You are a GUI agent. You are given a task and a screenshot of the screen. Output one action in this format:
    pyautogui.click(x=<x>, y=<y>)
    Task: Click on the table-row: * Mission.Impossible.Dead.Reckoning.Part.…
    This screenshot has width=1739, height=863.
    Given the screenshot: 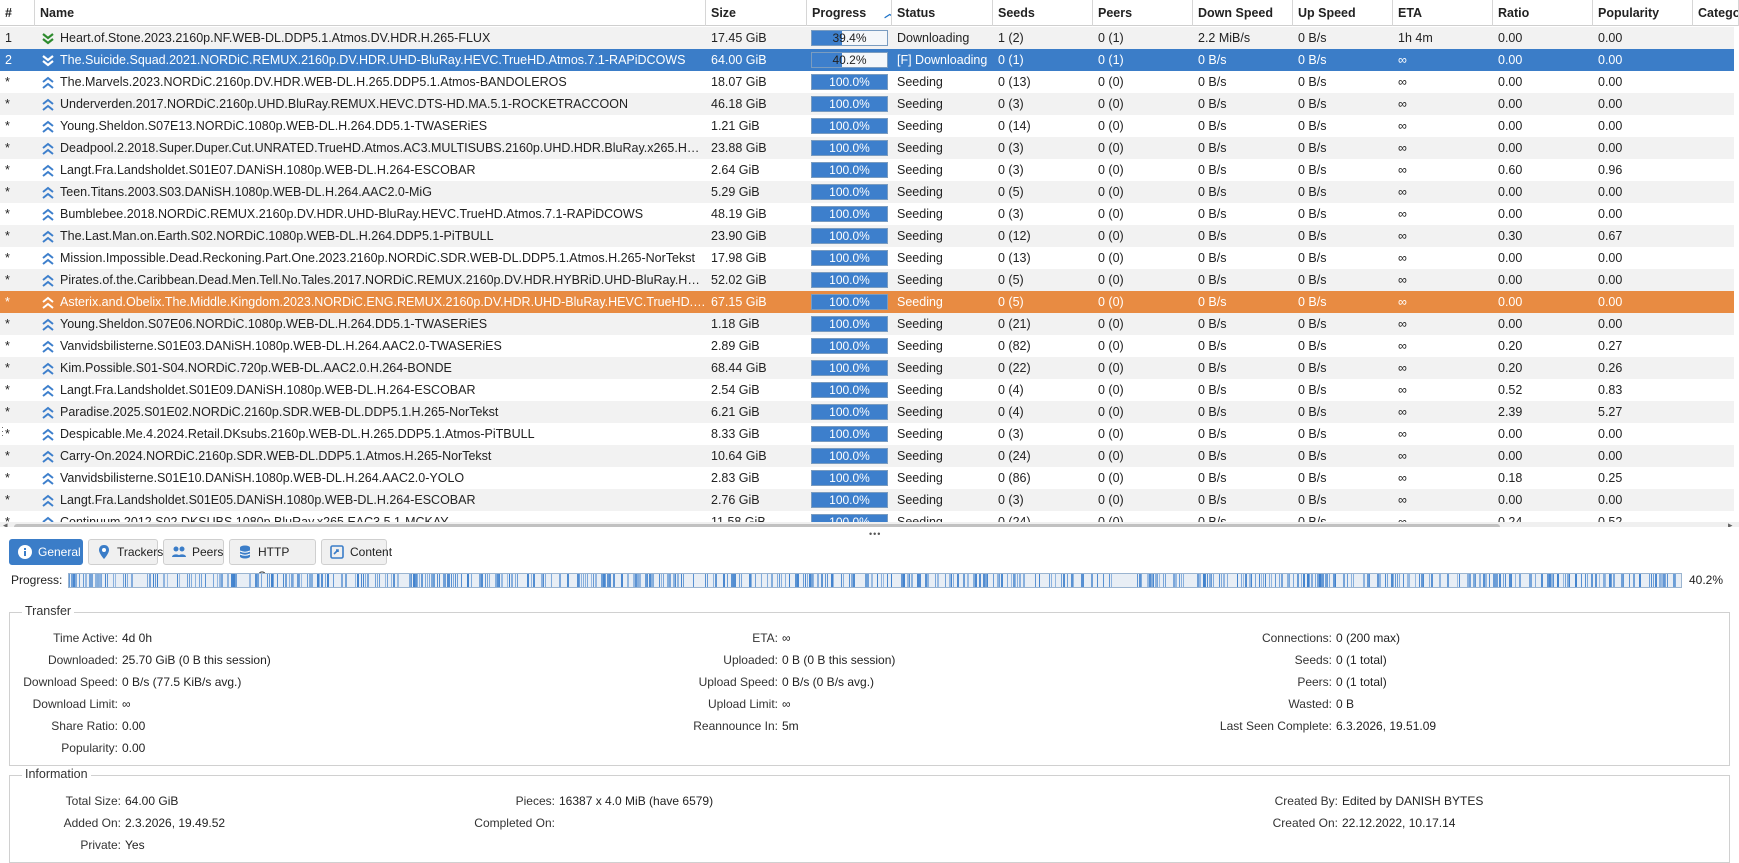 What is the action you would take?
    pyautogui.click(x=867, y=258)
    